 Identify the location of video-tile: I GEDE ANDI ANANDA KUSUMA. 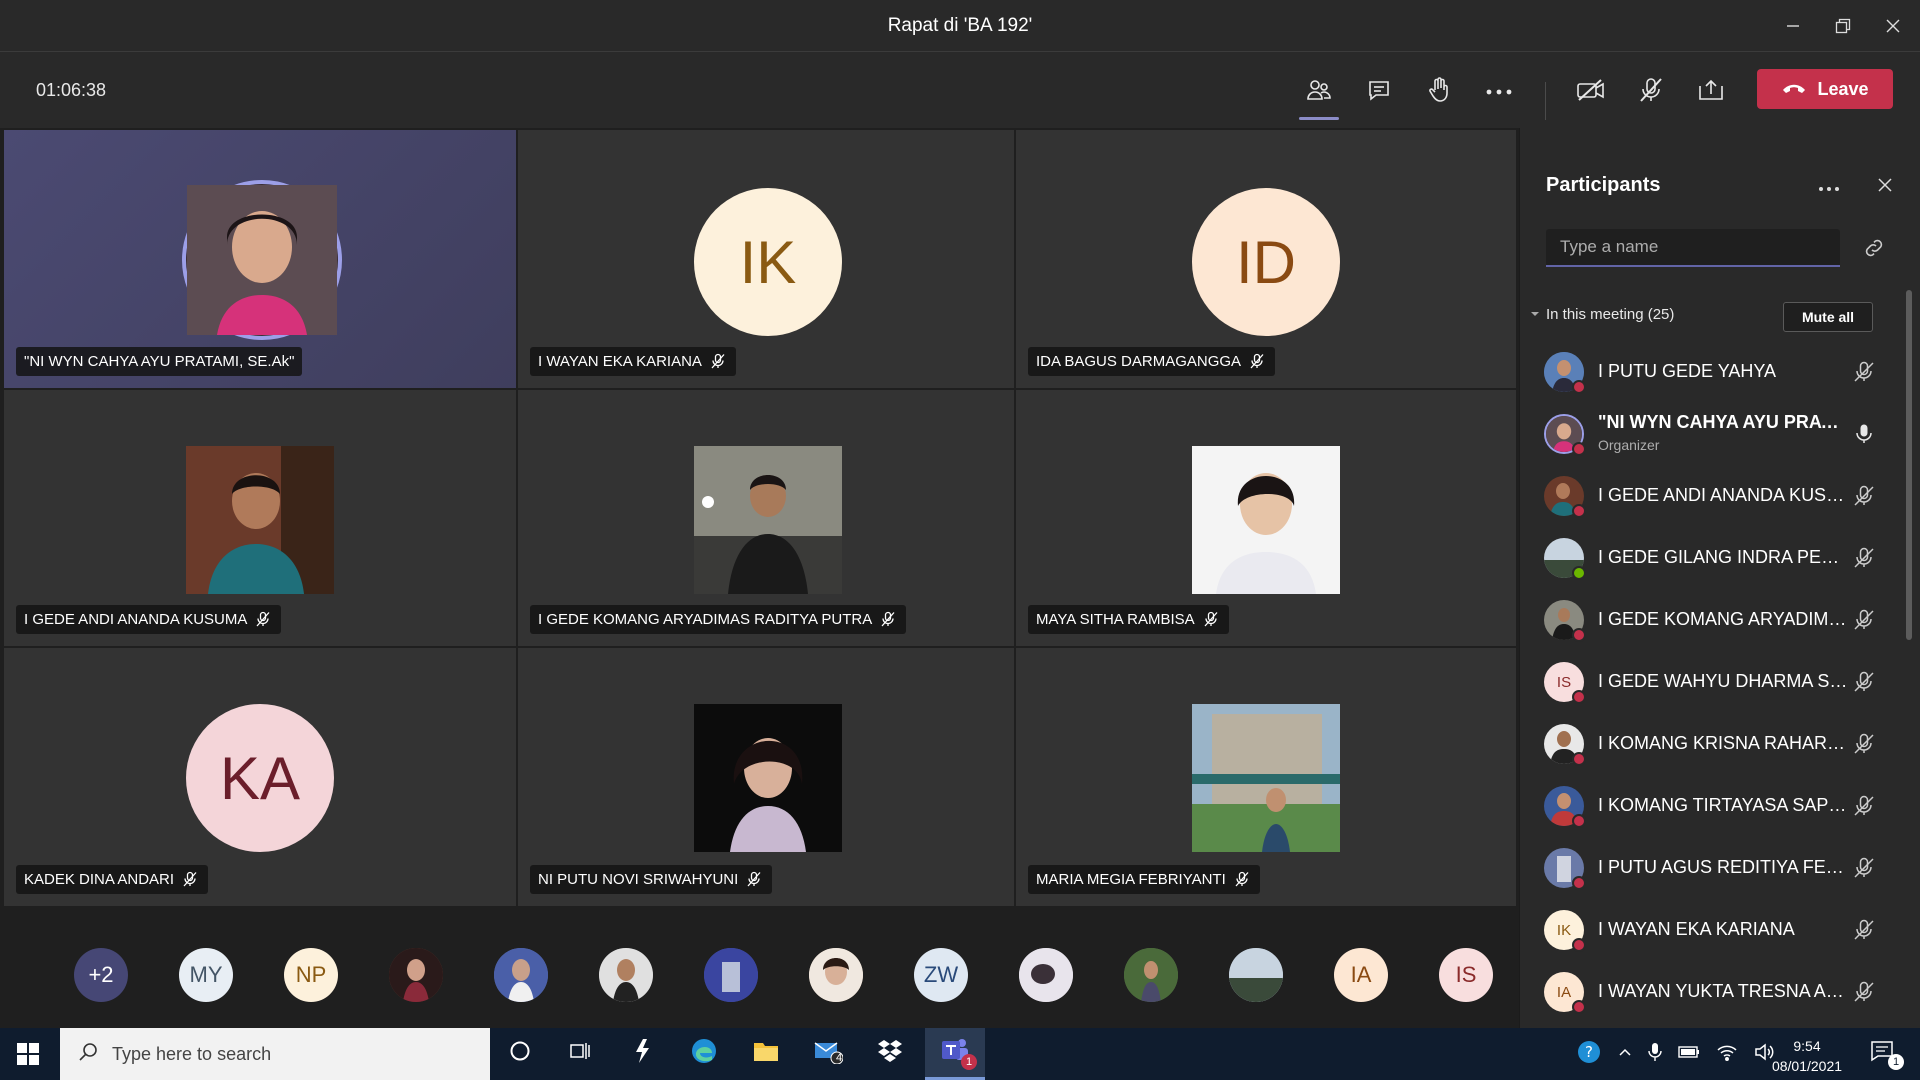
(260, 518).